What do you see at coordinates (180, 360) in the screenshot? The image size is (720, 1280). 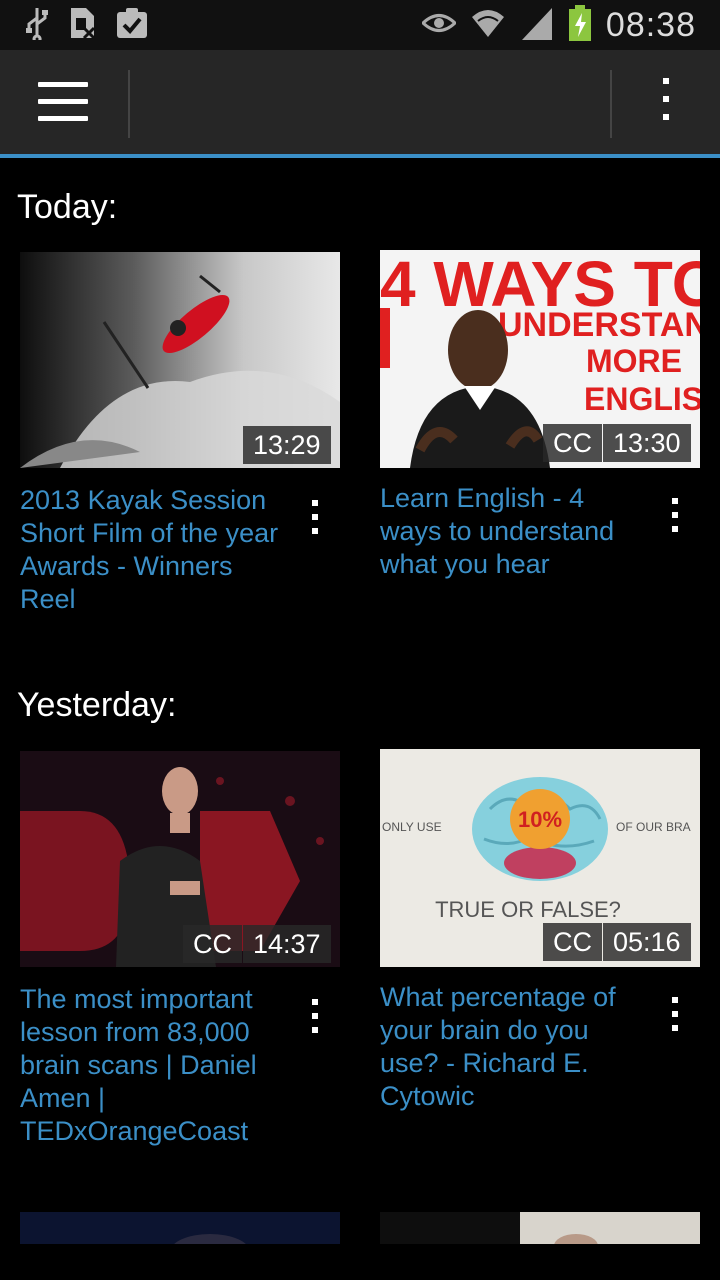 I see `video-thumbnail: 13:29` at bounding box center [180, 360].